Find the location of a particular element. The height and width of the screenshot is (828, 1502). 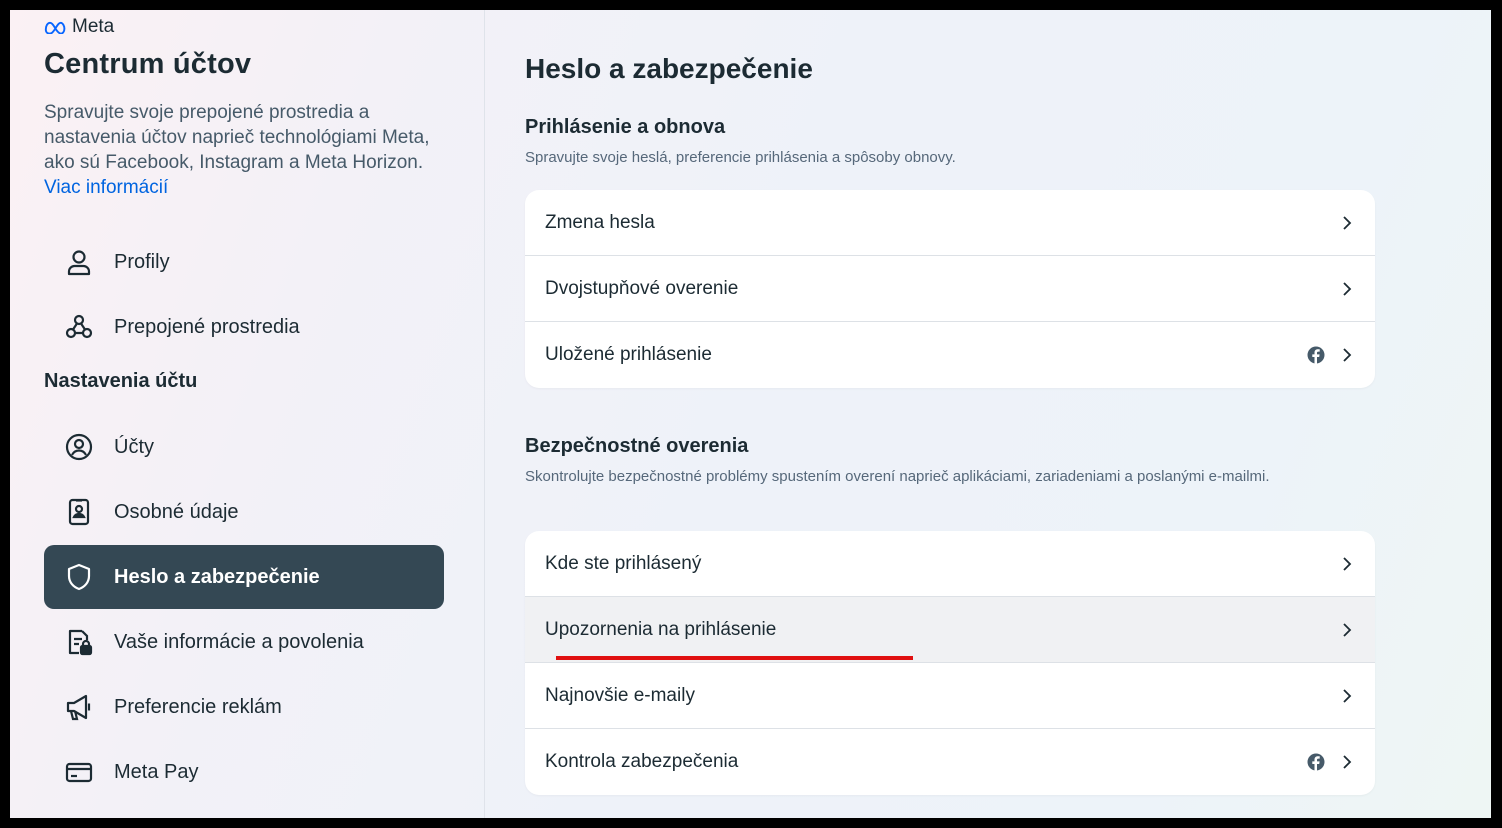

sidebar-item-password-security: Heslo a zabezpečenie is located at coordinates (244, 577).